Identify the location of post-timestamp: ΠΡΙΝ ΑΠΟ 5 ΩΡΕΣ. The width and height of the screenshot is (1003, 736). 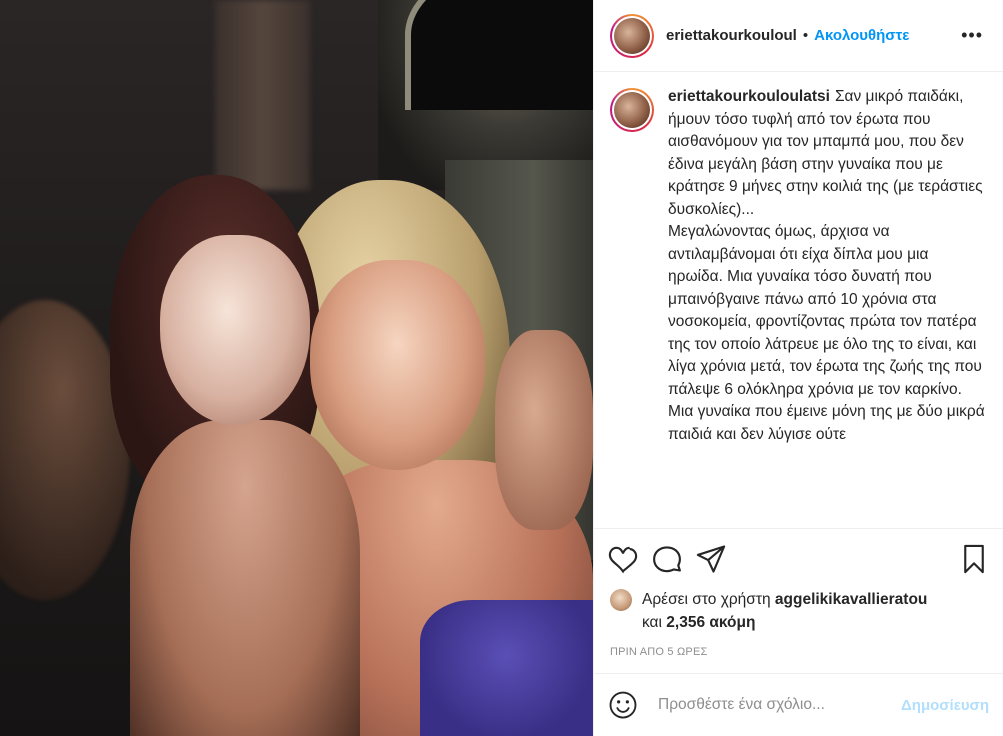
(798, 657).